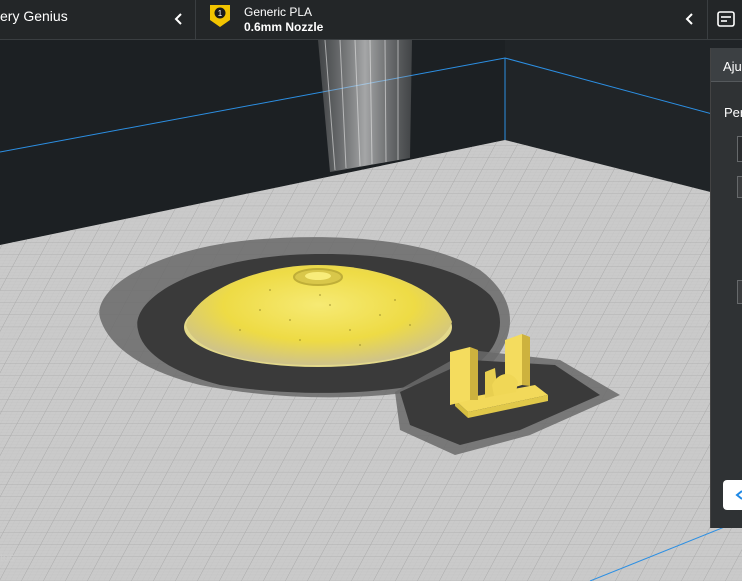 The image size is (742, 581). Describe the element at coordinates (98, 20) in the screenshot. I see `printer-selector: ery Genius` at that location.